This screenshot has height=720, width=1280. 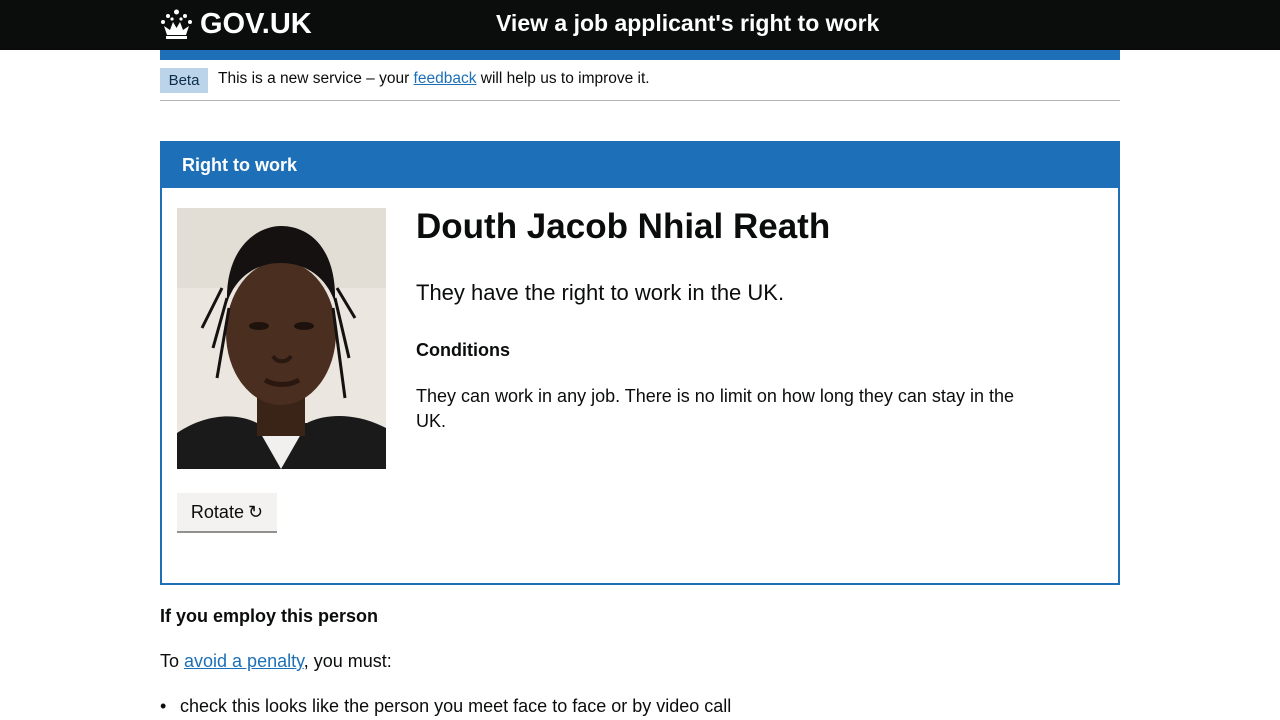 I want to click on applicant-photo, so click(x=281, y=338).